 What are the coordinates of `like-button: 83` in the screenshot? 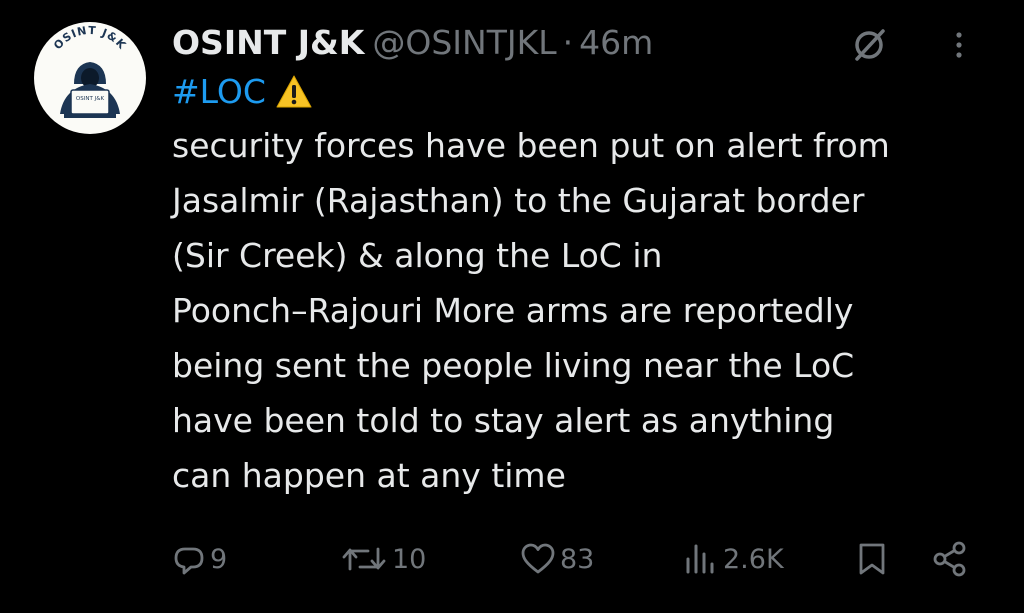 It's located at (557, 559).